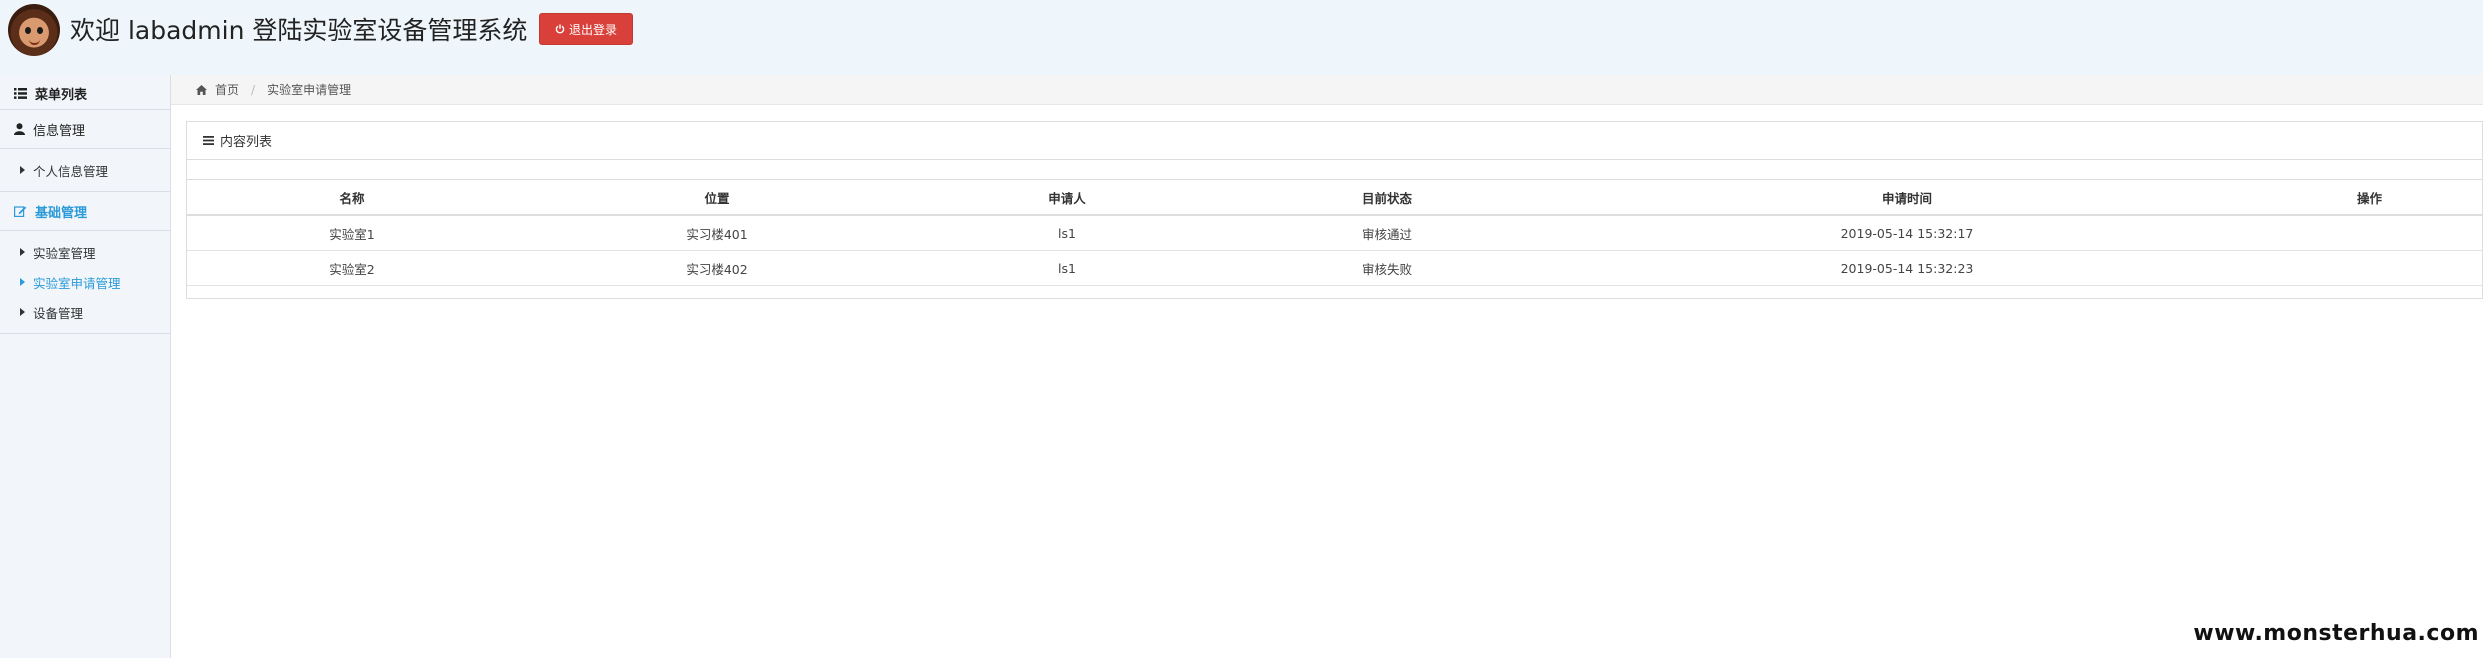 This screenshot has height=658, width=2483. I want to click on column-header: 申请人, so click(1067, 198).